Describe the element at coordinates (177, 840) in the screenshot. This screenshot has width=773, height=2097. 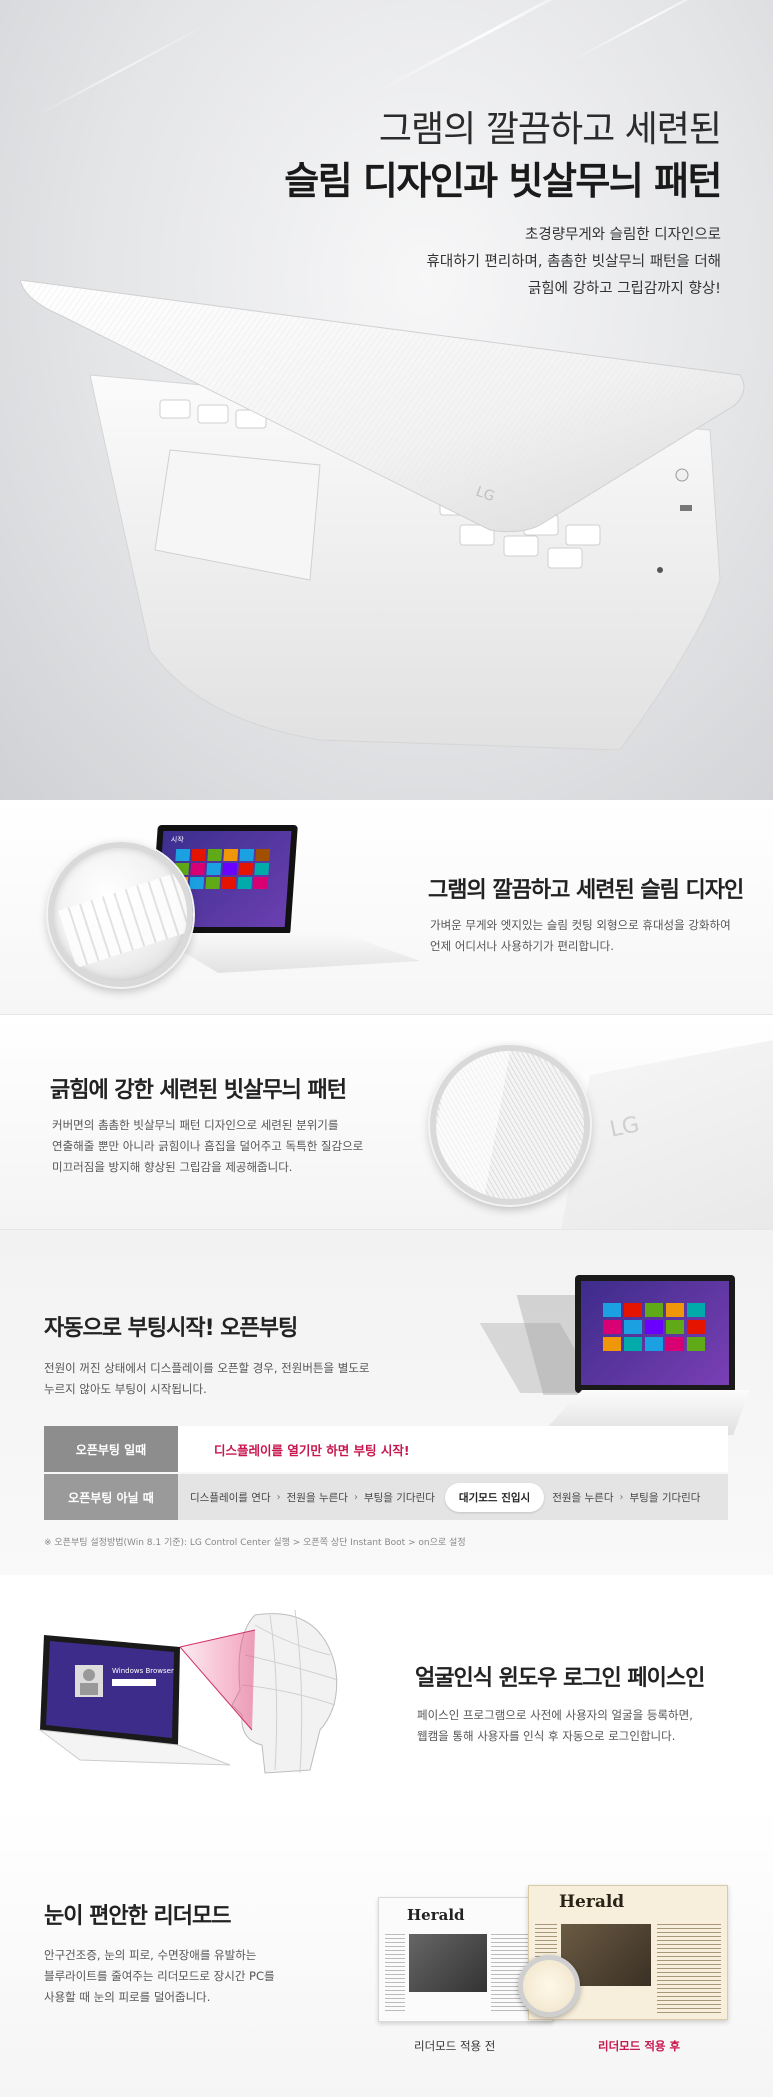
I see `start-label: 시작` at that location.